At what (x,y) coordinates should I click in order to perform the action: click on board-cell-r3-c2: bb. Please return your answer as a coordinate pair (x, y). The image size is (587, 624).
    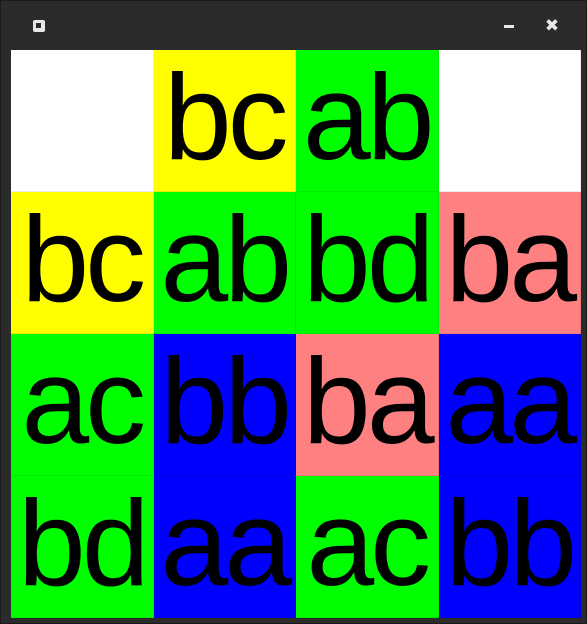
    Looking at the image, I should click on (224, 405).